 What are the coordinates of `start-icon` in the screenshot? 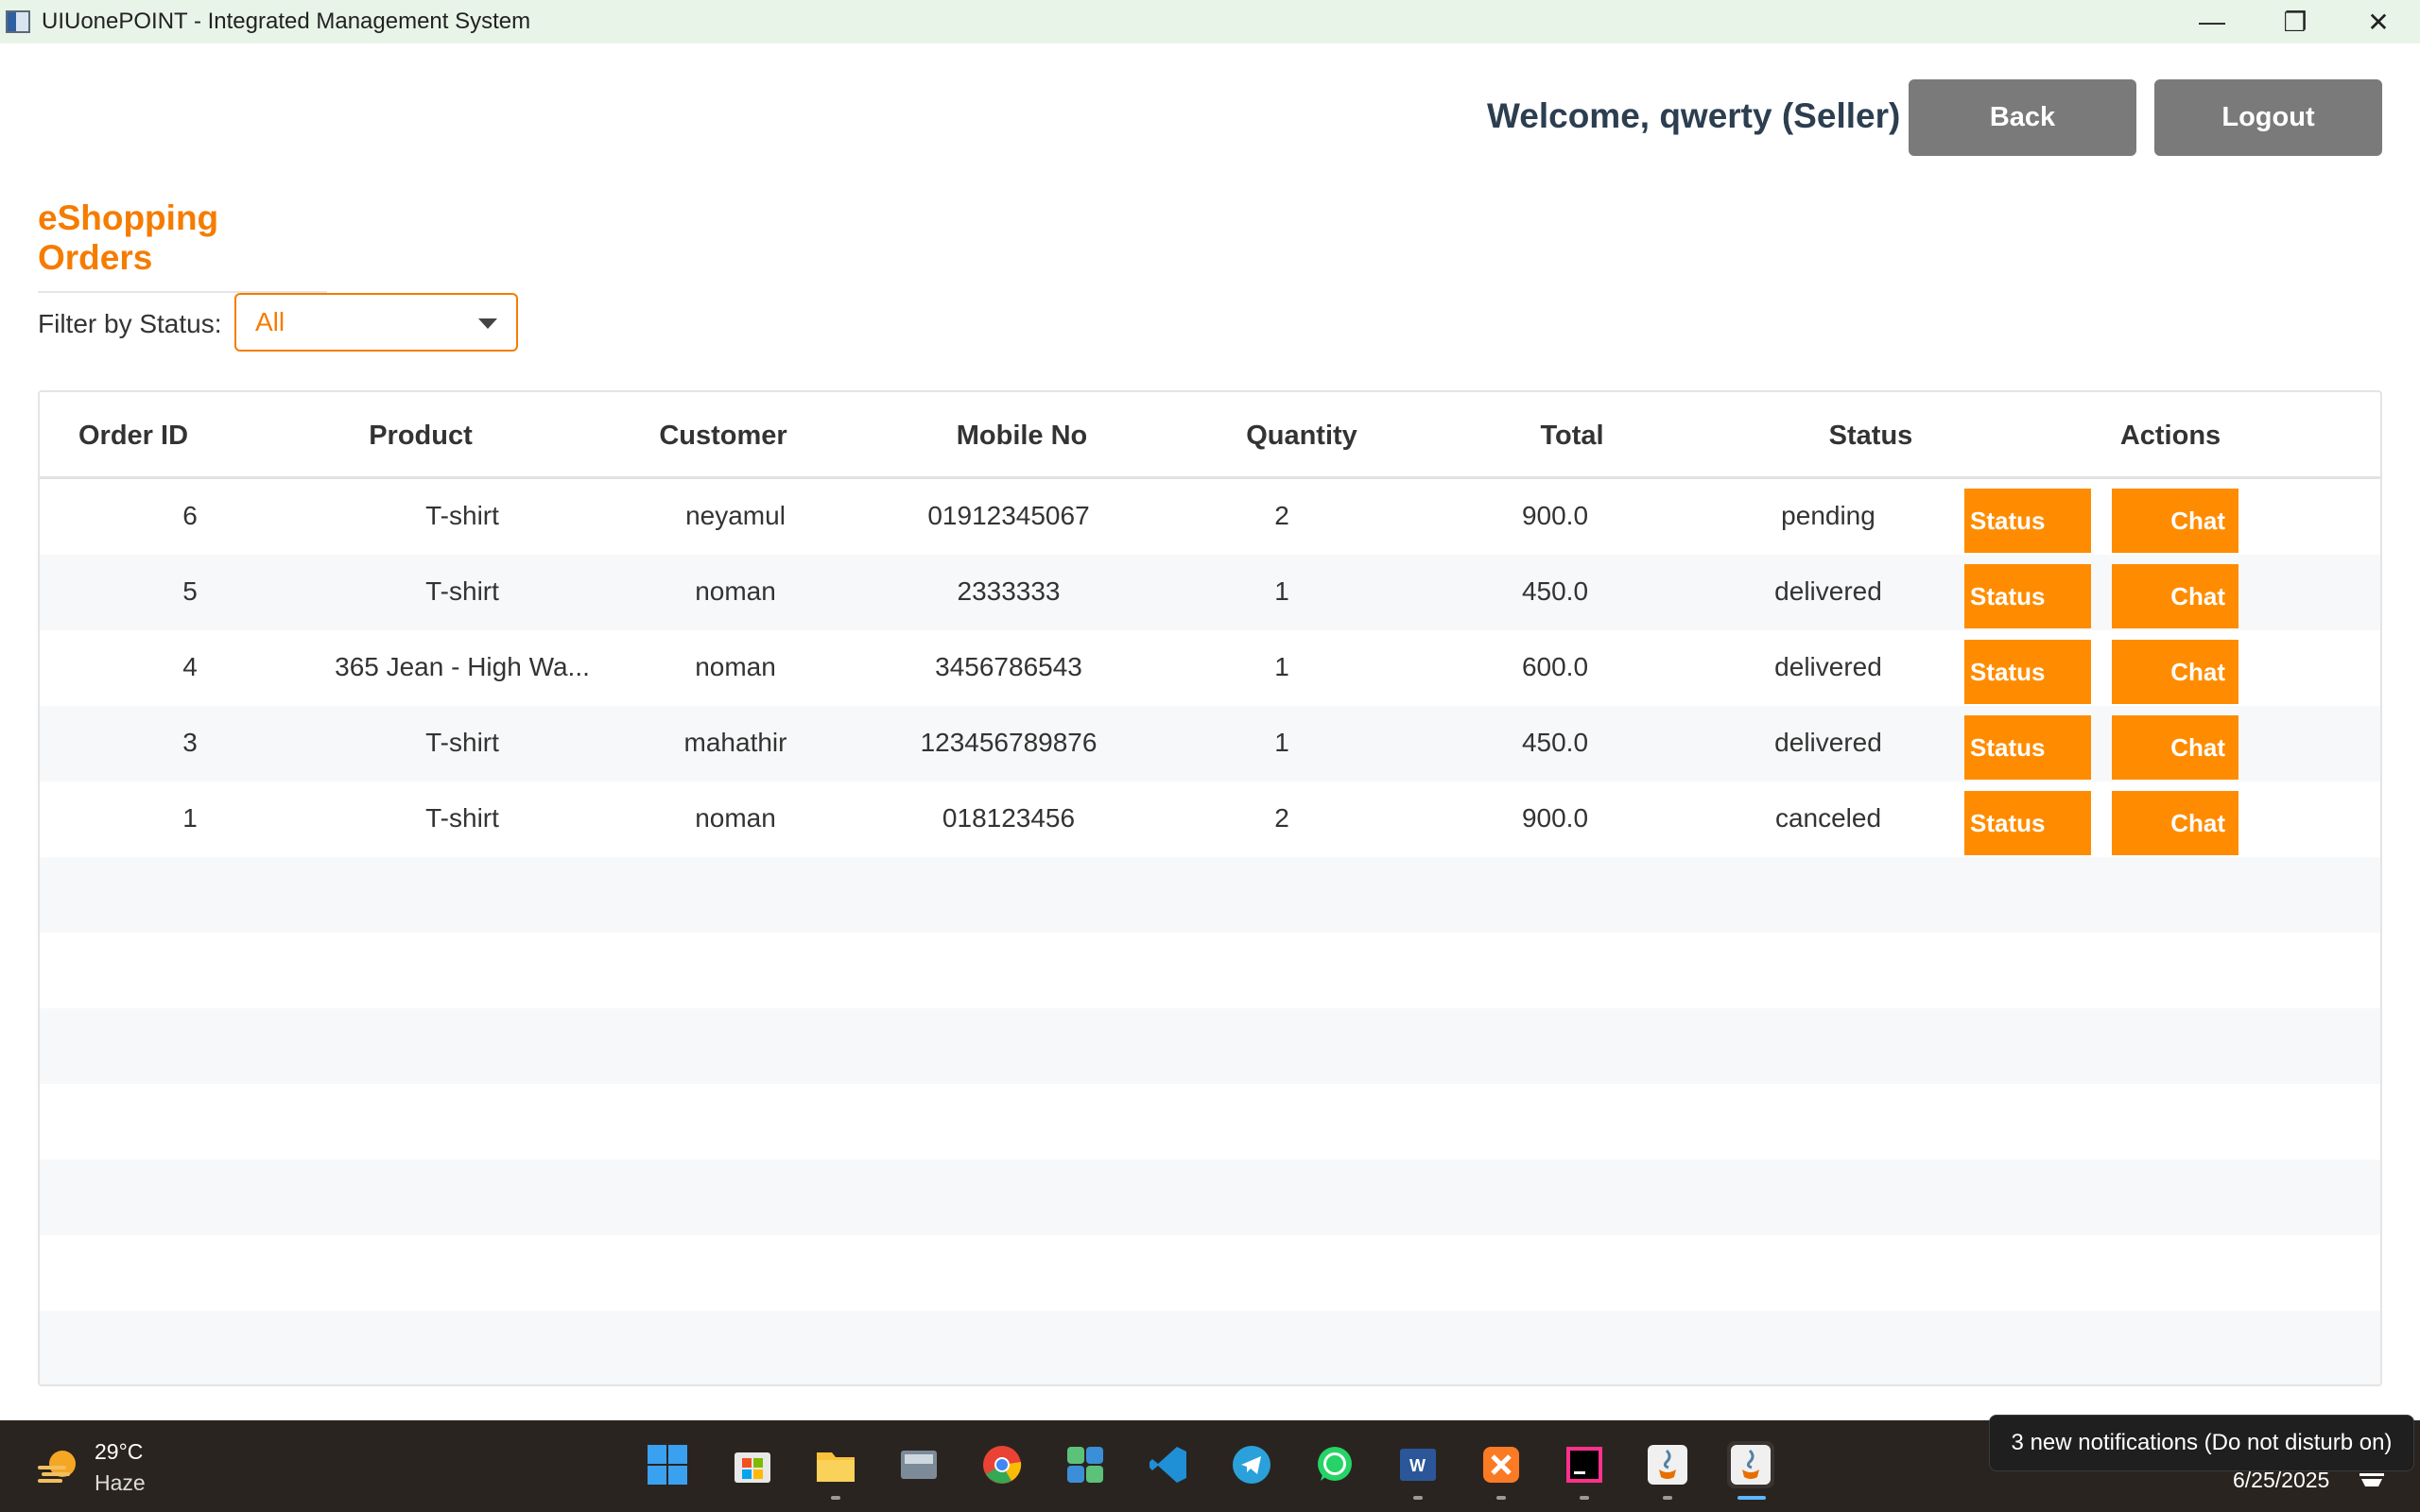 It's located at (667, 1464).